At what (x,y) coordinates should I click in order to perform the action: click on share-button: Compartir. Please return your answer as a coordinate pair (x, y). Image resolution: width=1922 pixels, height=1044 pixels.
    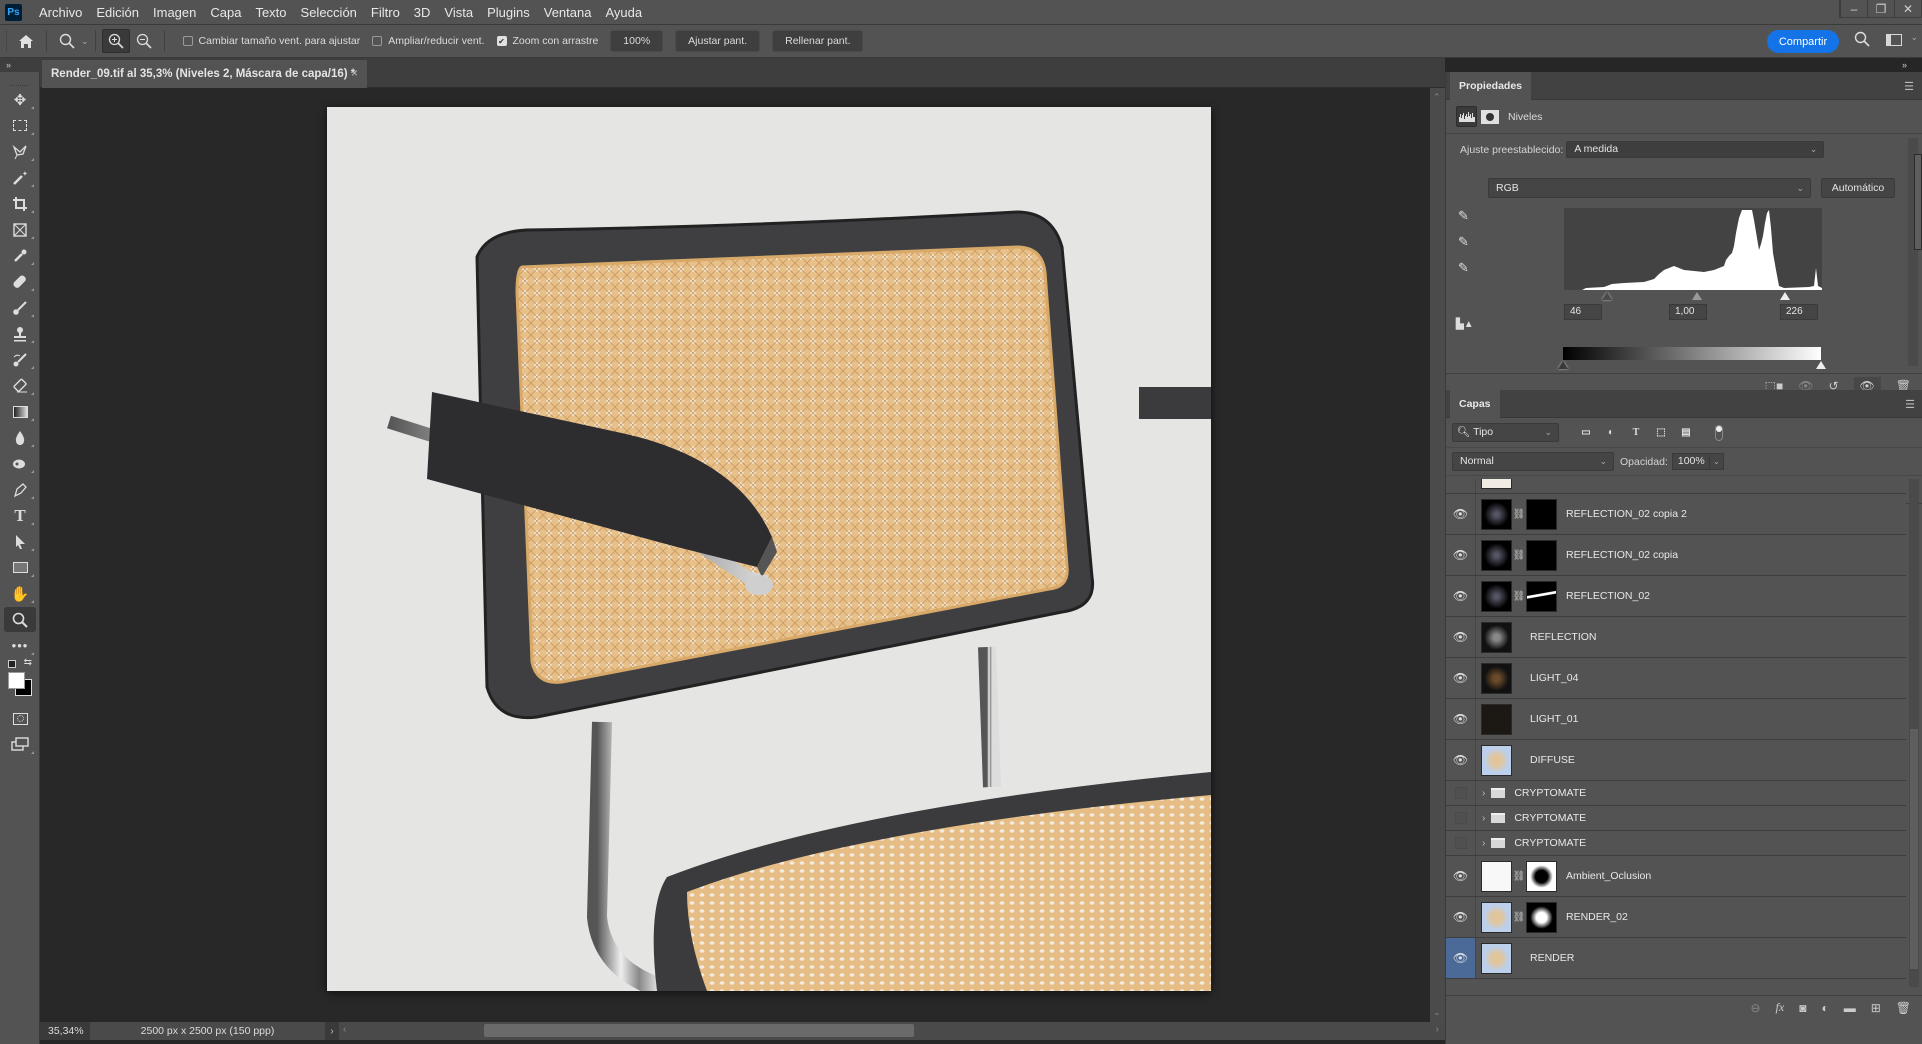
    Looking at the image, I should click on (1803, 41).